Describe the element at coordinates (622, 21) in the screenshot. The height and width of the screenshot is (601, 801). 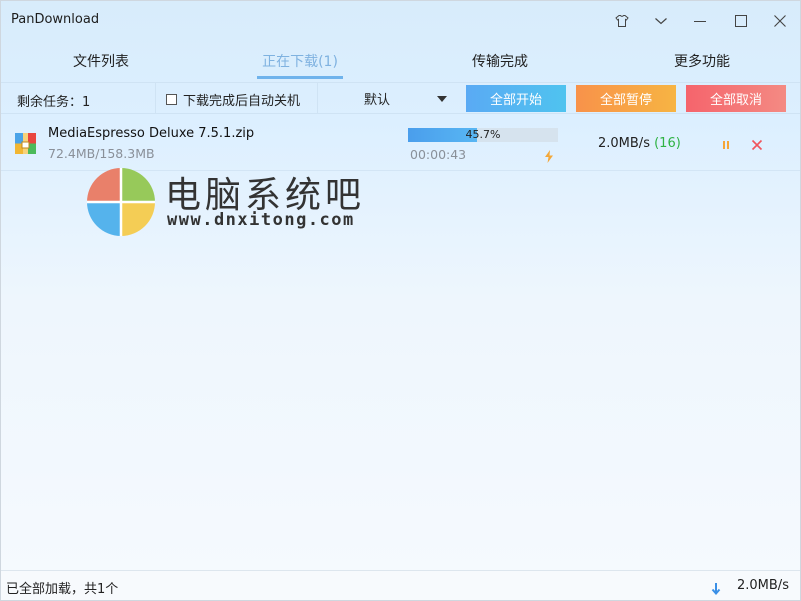
I see `skin-icon` at that location.